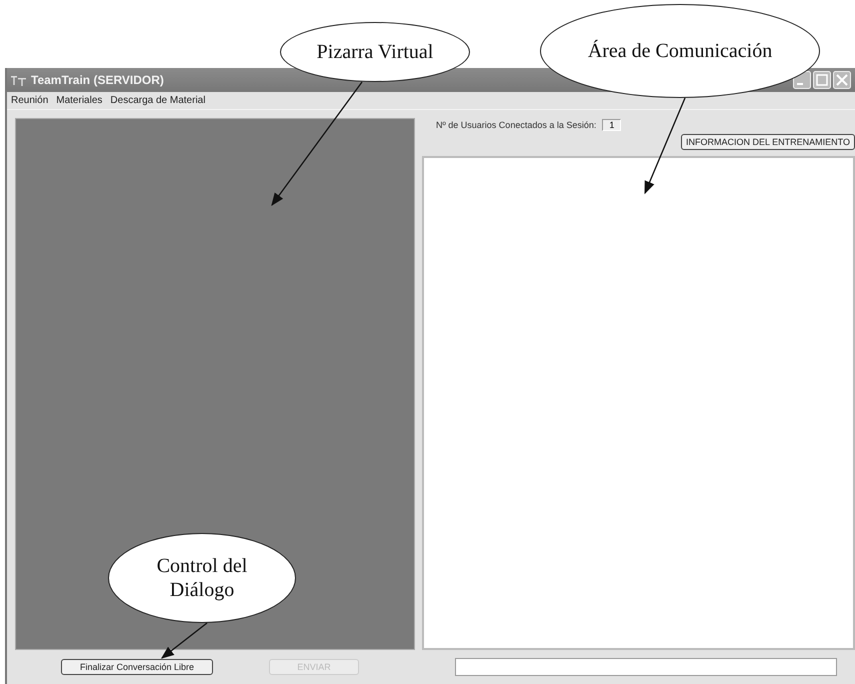  What do you see at coordinates (680, 51) in the screenshot?
I see `callout-bubble: Área de Comunicación` at bounding box center [680, 51].